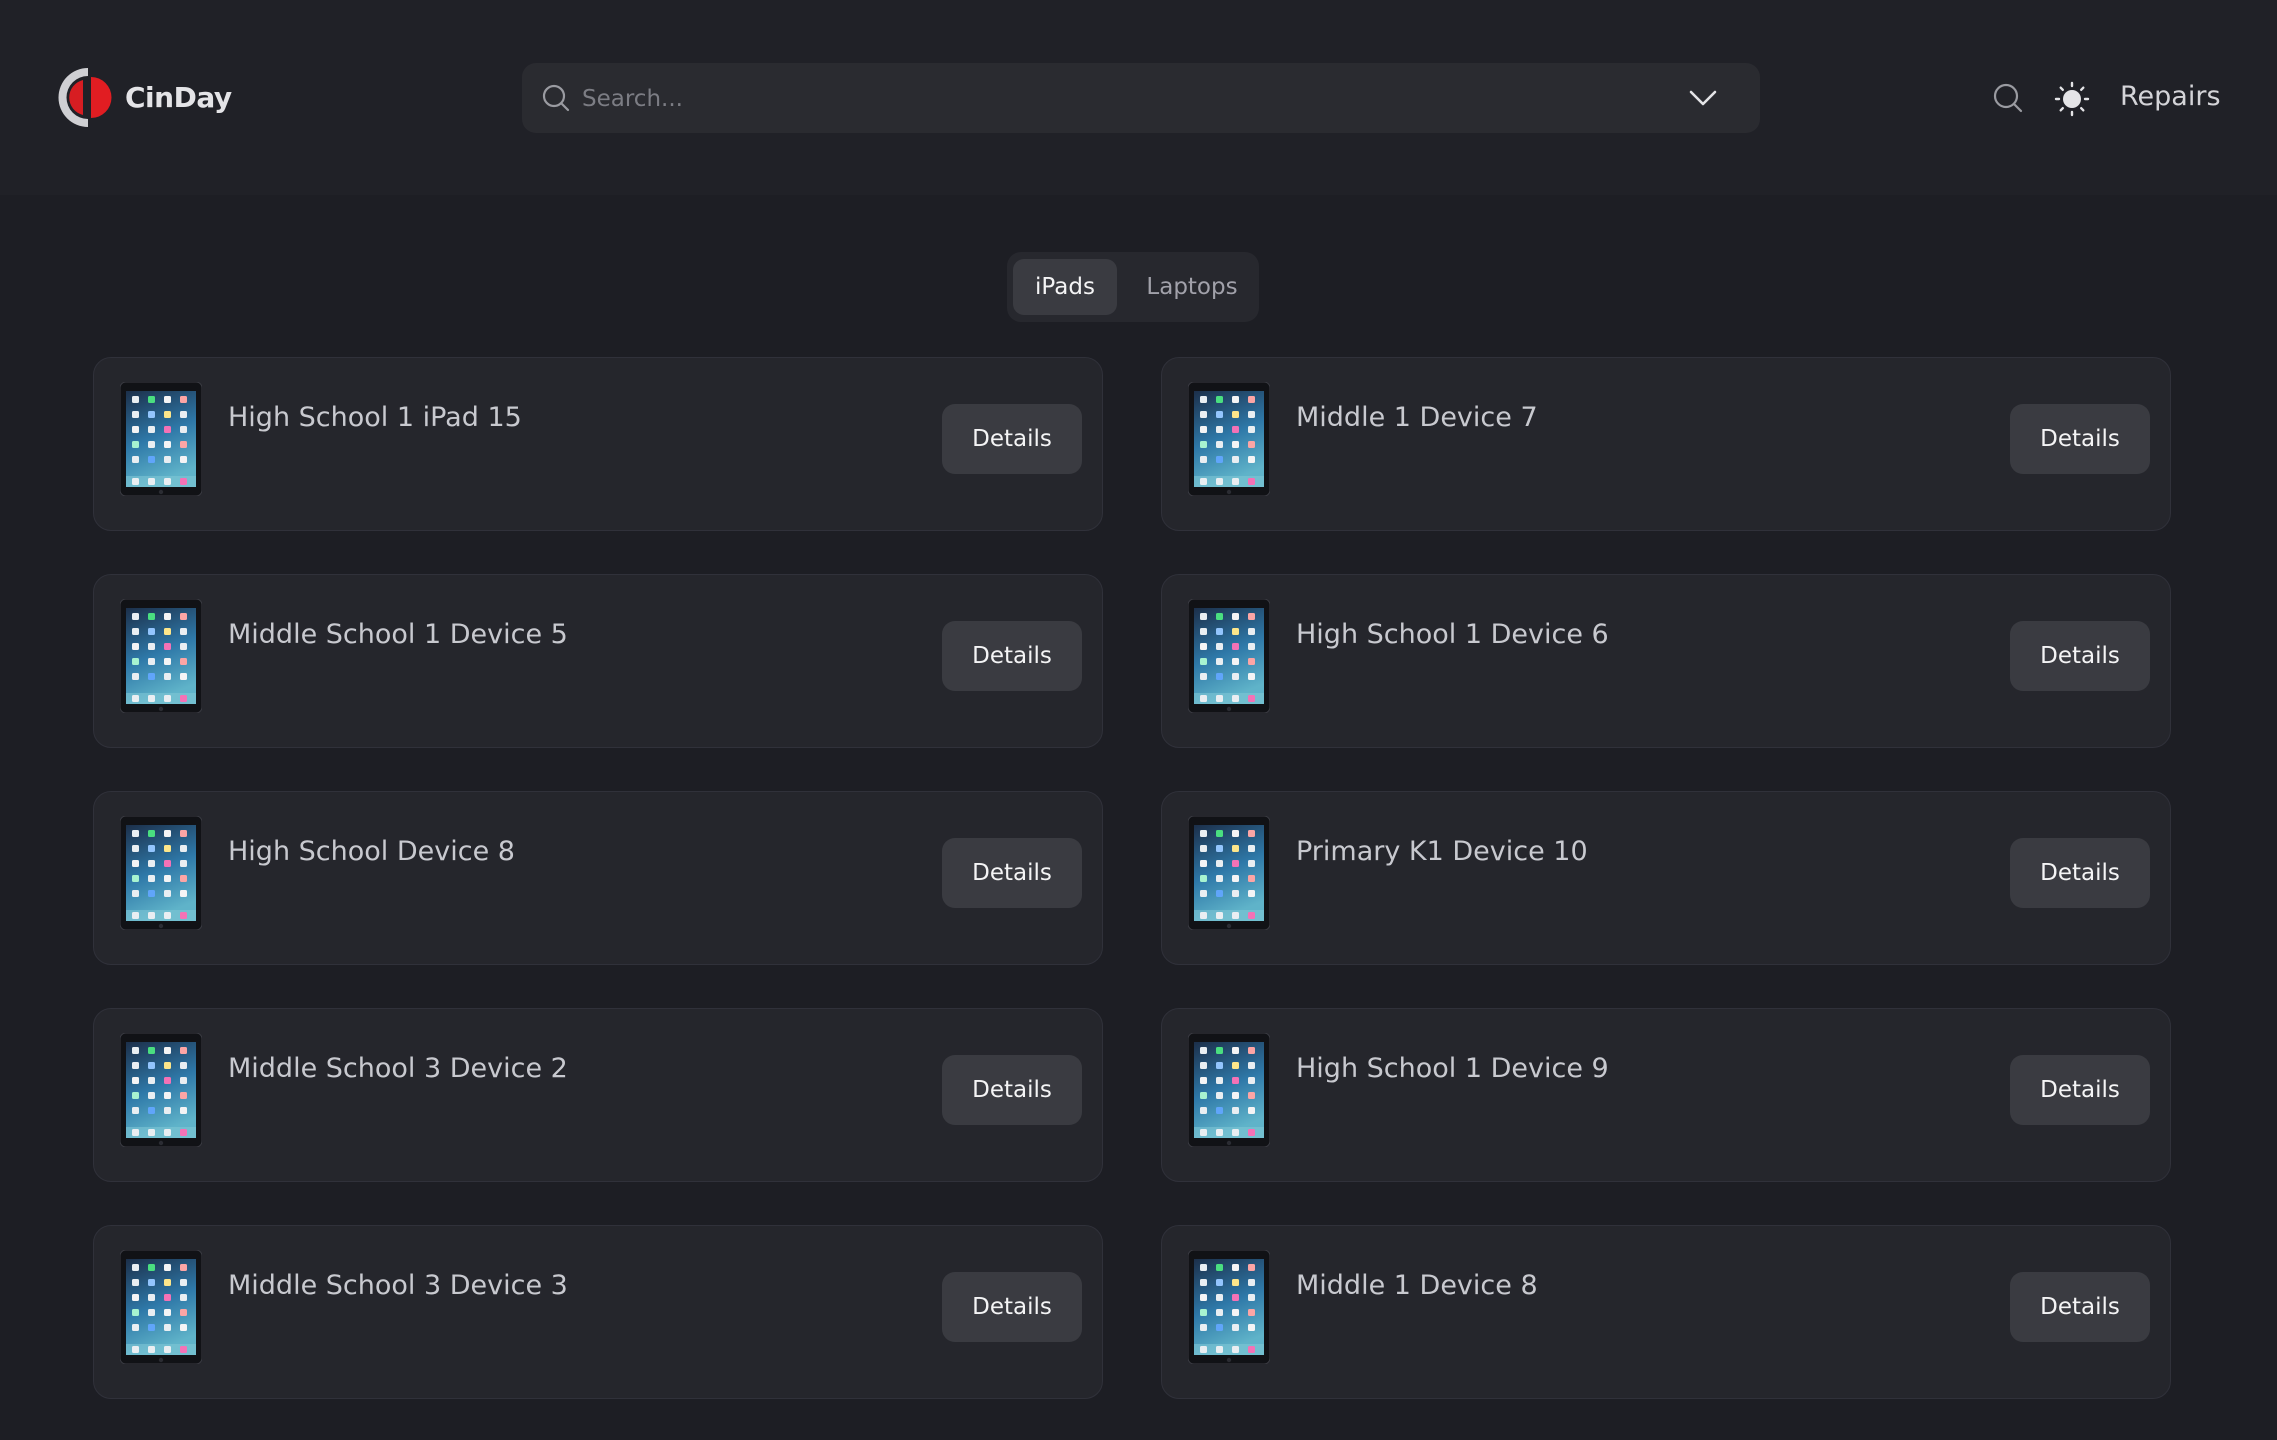 The width and height of the screenshot is (2277, 1440). I want to click on device-card: Middle 1 Device 8 Details, so click(1666, 1312).